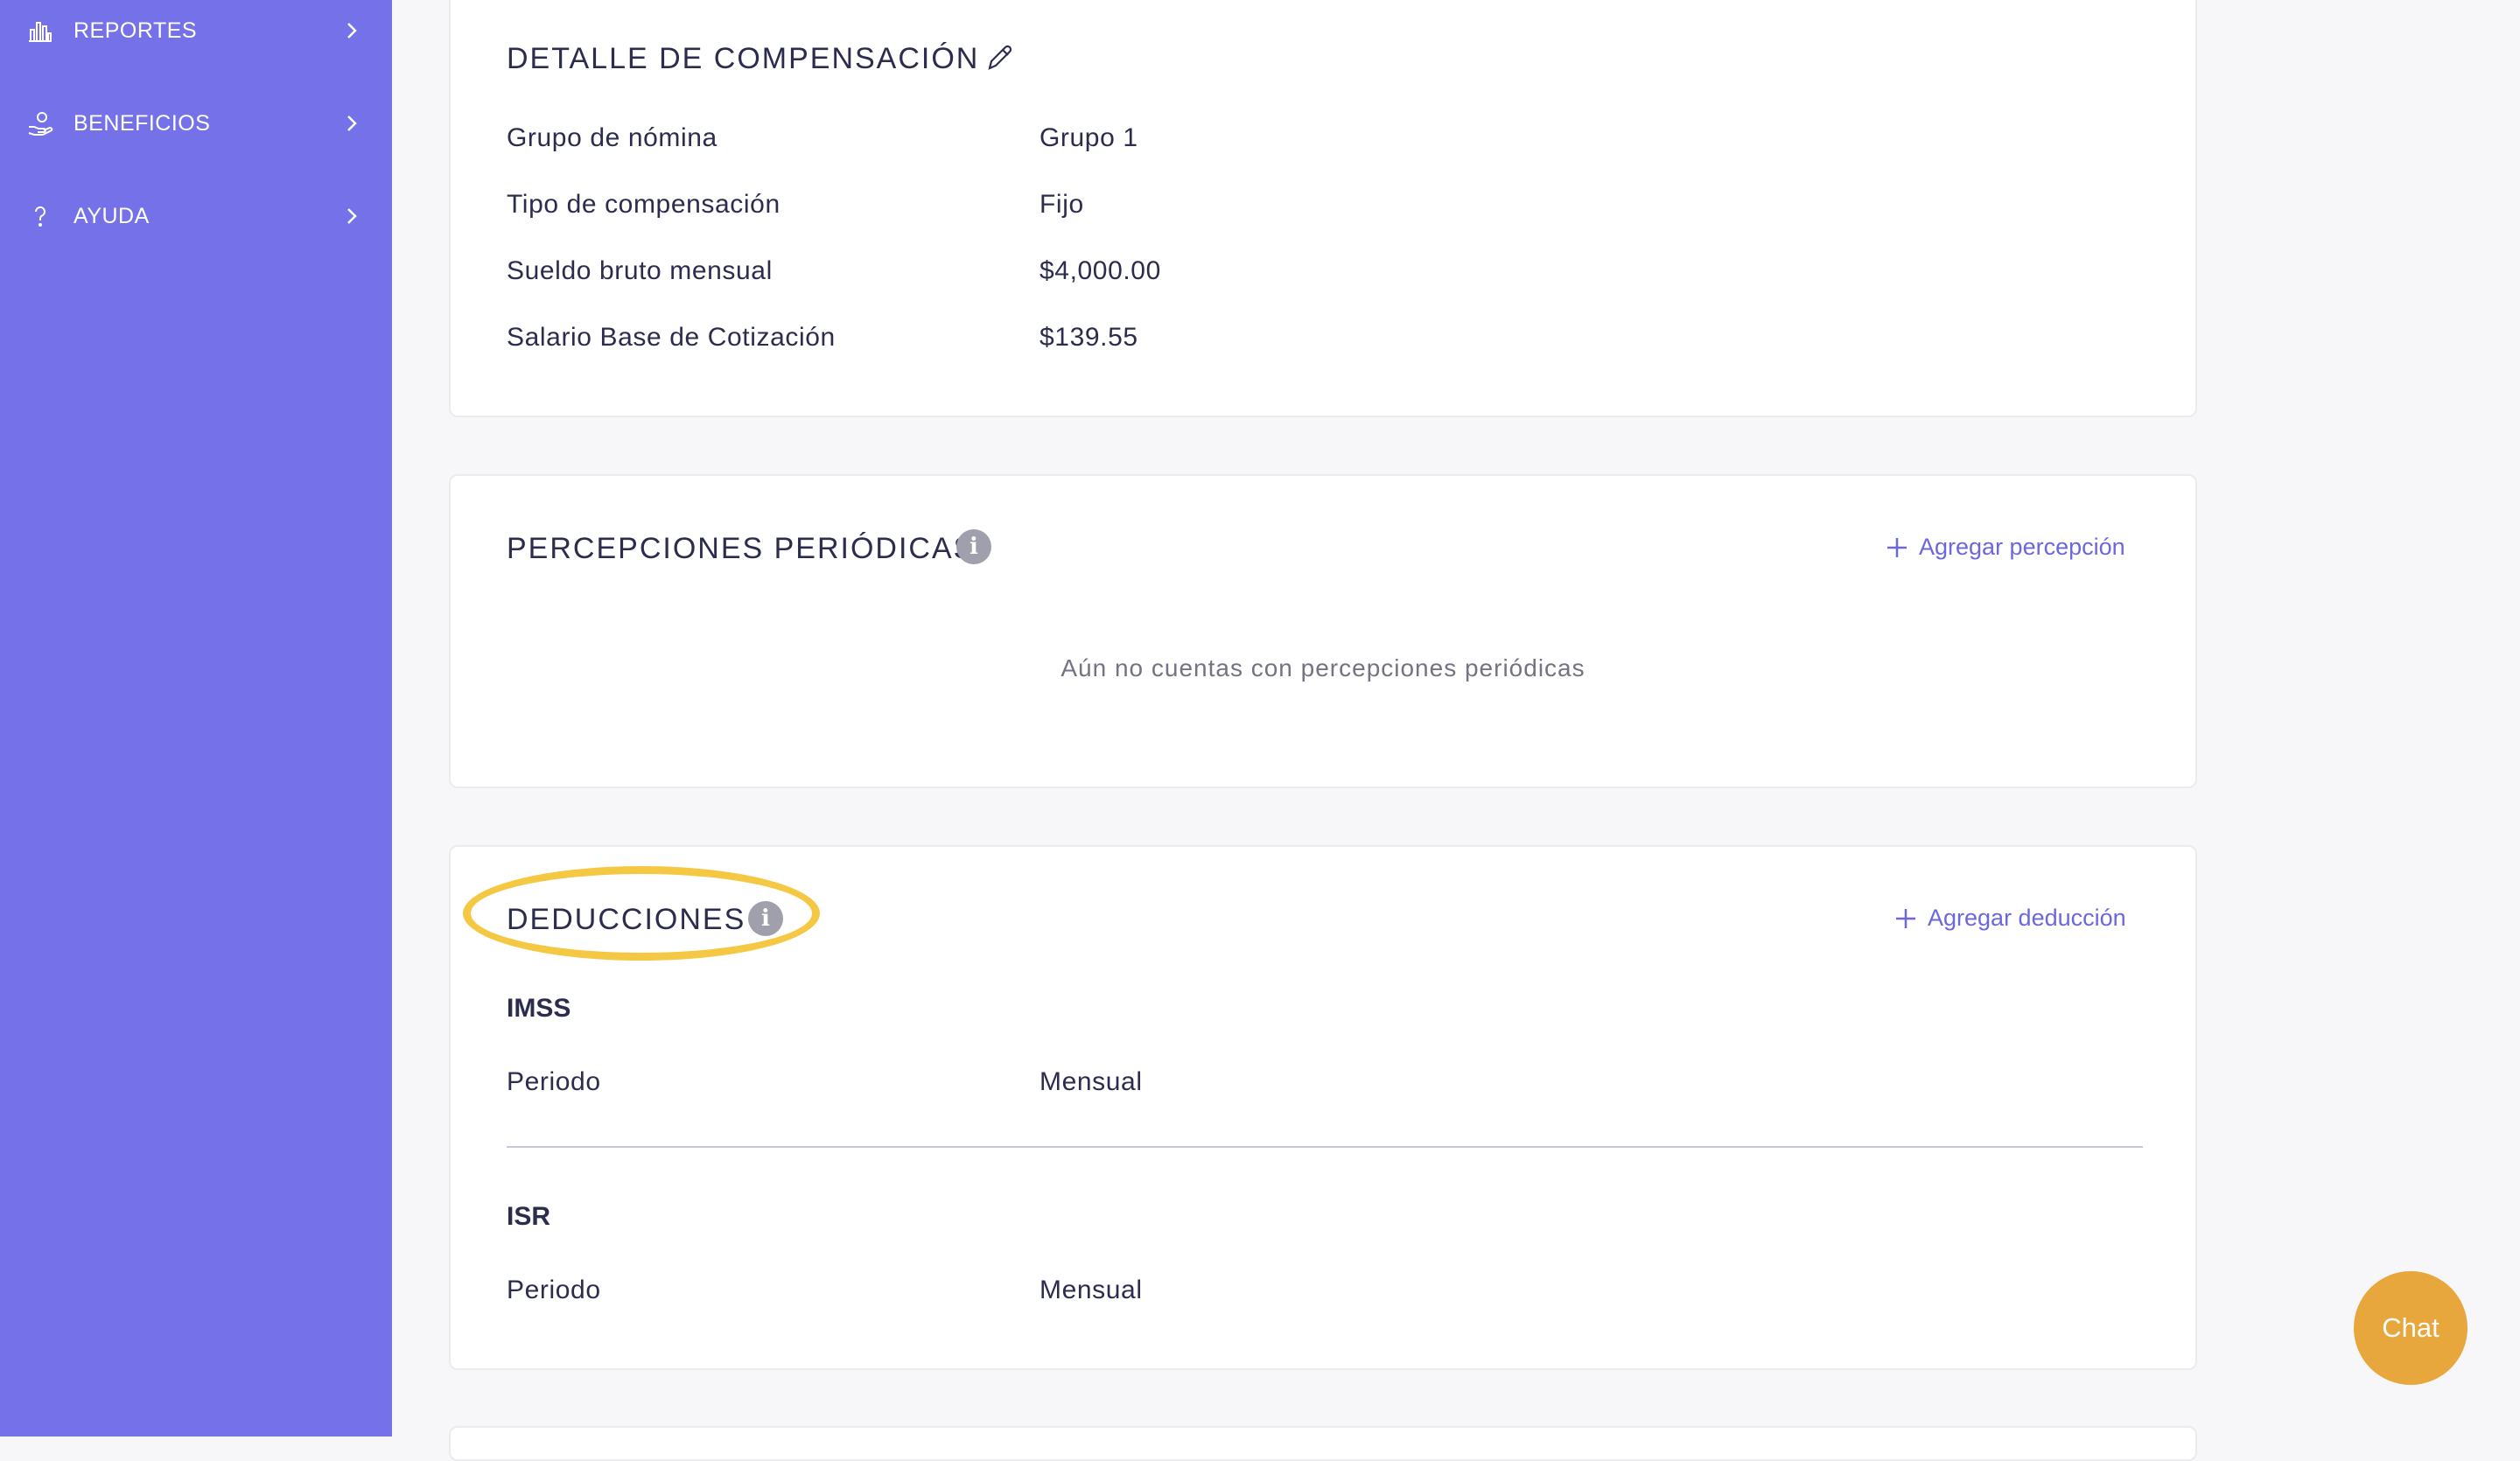 The image size is (2520, 1461). Describe the element at coordinates (2027, 918) in the screenshot. I see `add-deduction-label: Agregar deducción` at that location.